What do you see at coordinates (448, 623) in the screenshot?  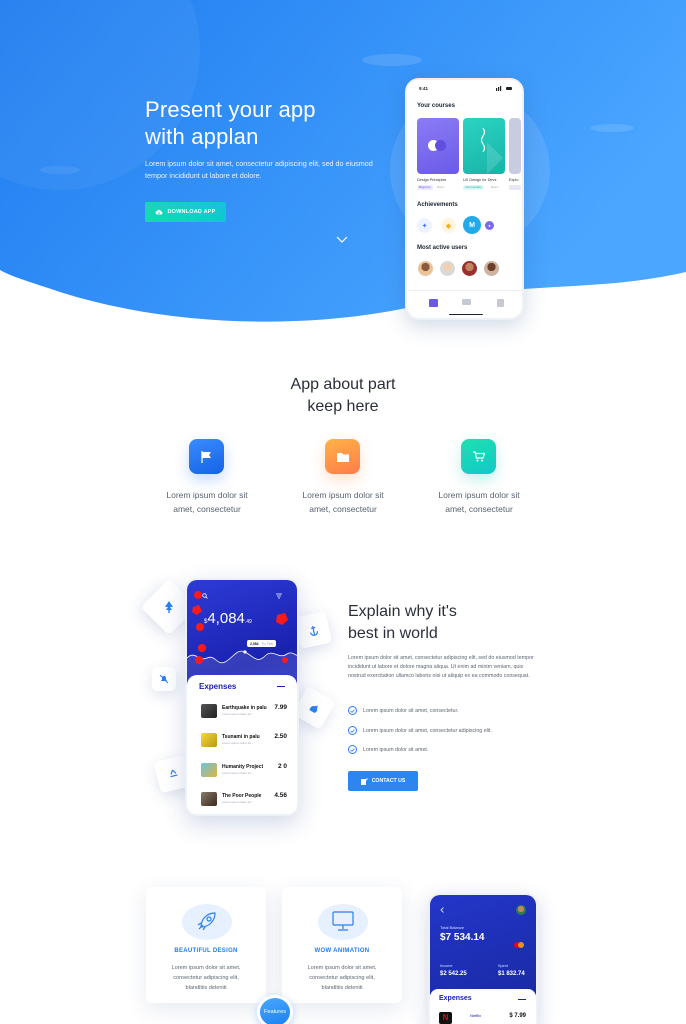 I see `explain-title: Explain why it's best in world` at bounding box center [448, 623].